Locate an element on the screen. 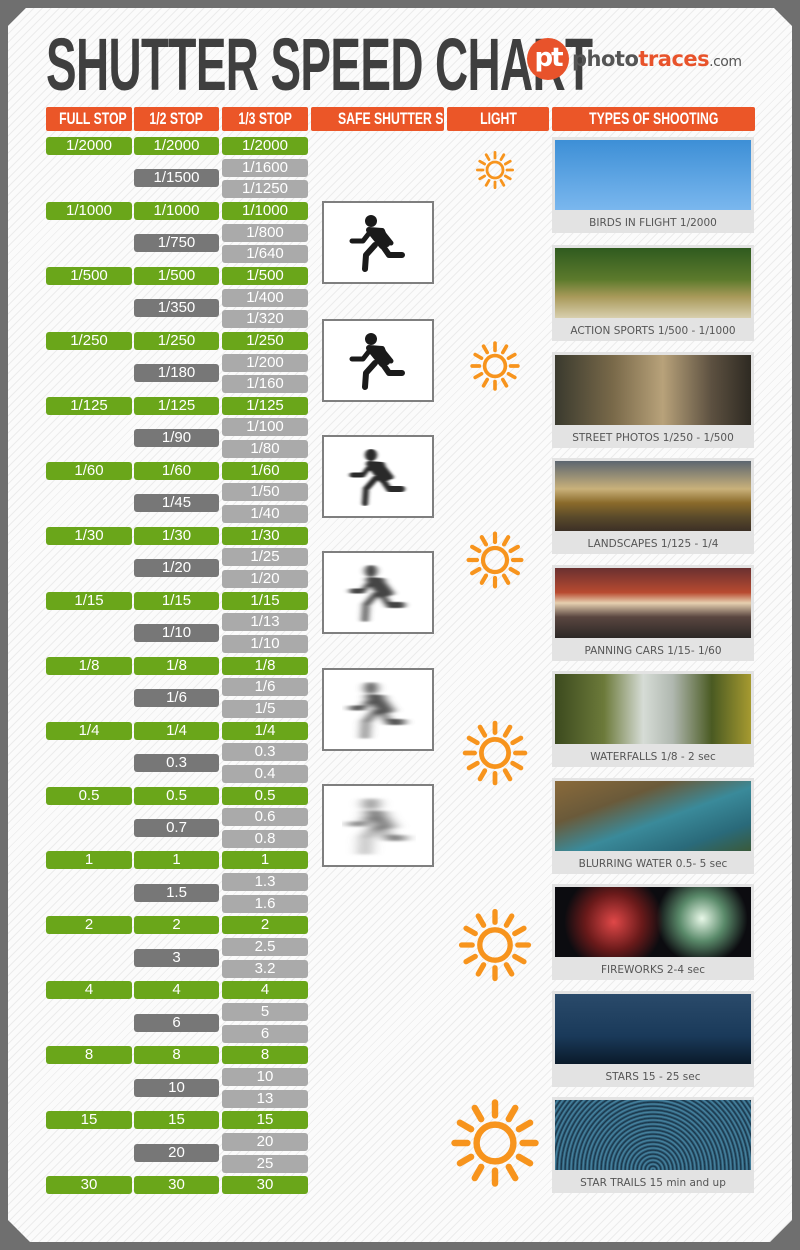  half-stop-cell: 1/750 is located at coordinates (176, 243).